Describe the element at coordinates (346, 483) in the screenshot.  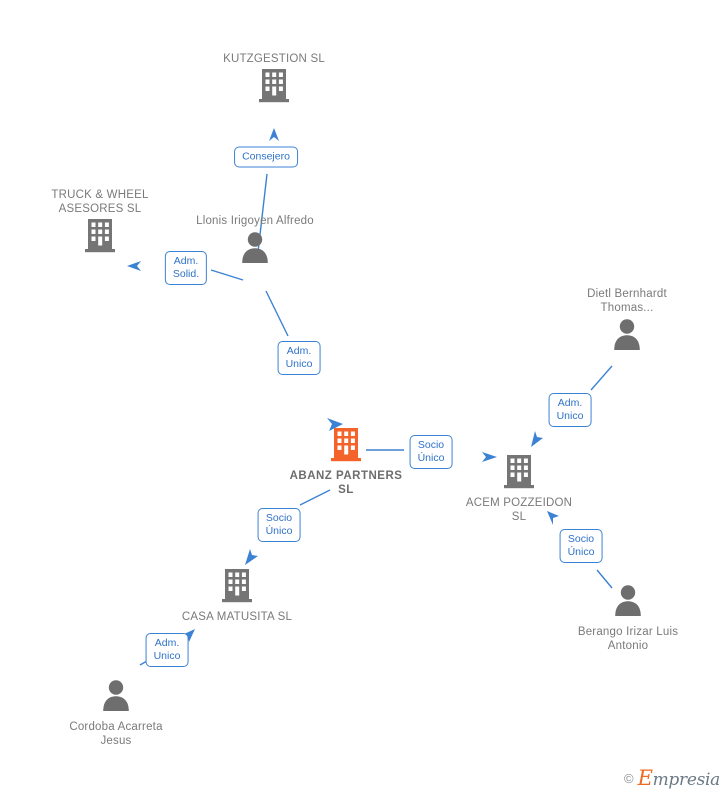
I see `node-label: ABANZ PARTNERS SL` at that location.